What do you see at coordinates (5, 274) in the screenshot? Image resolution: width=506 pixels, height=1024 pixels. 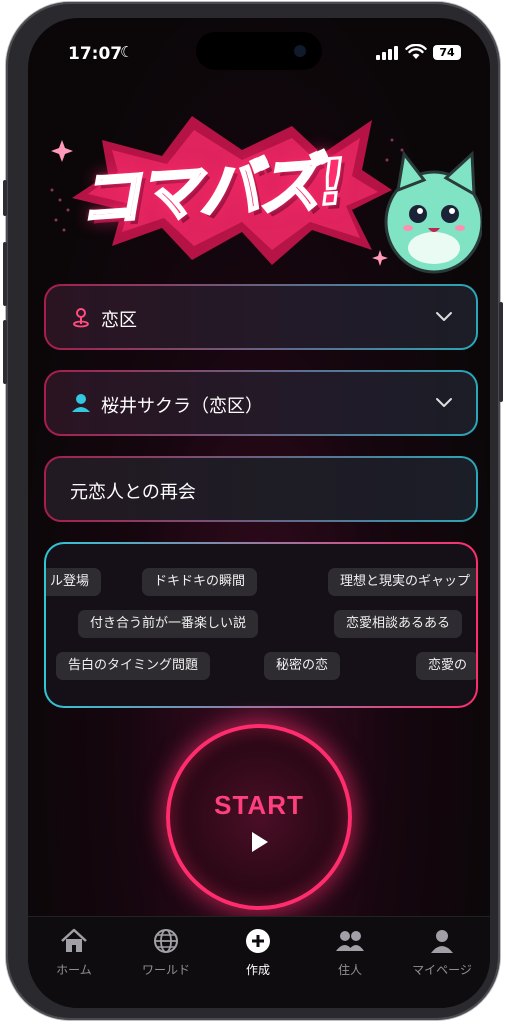 I see `volume-up-button` at bounding box center [5, 274].